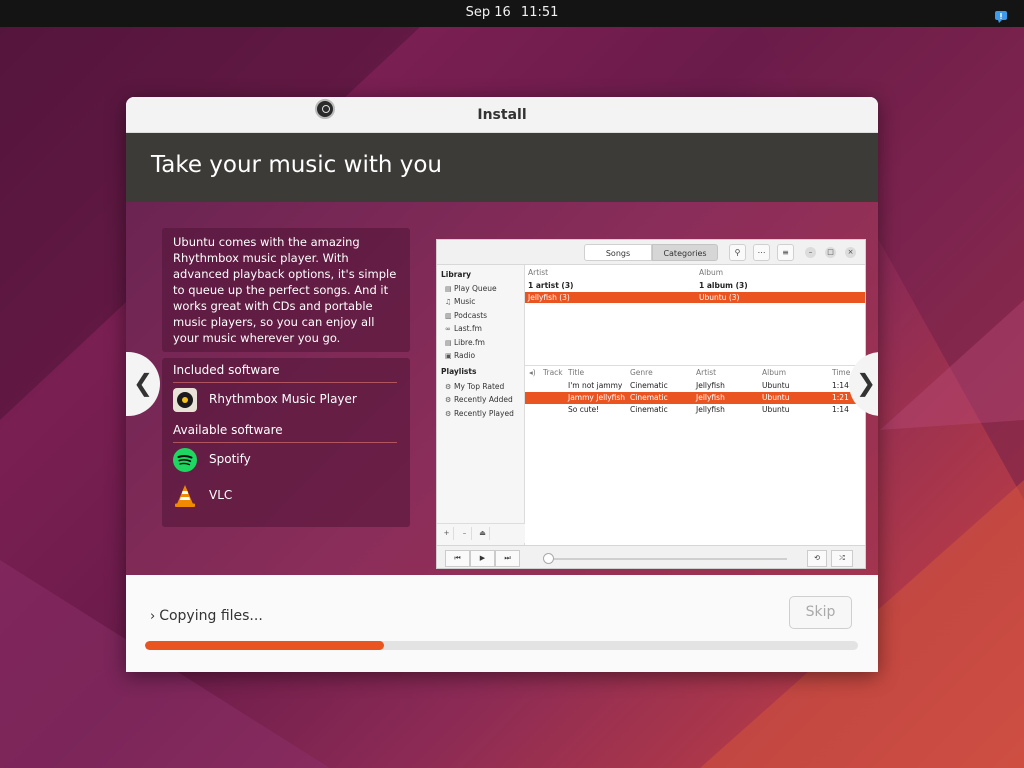 The height and width of the screenshot is (768, 1024). What do you see at coordinates (538, 272) in the screenshot?
I see `artist-column-header: Artist` at bounding box center [538, 272].